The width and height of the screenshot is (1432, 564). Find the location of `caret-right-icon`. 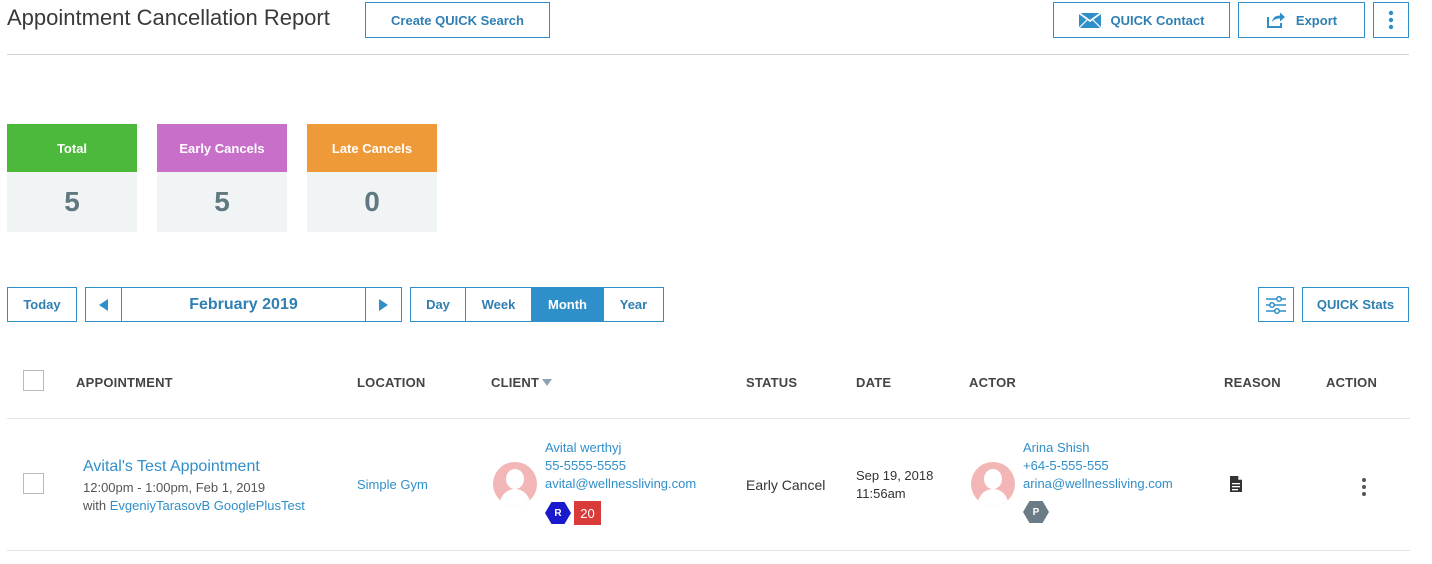

caret-right-icon is located at coordinates (383, 304).